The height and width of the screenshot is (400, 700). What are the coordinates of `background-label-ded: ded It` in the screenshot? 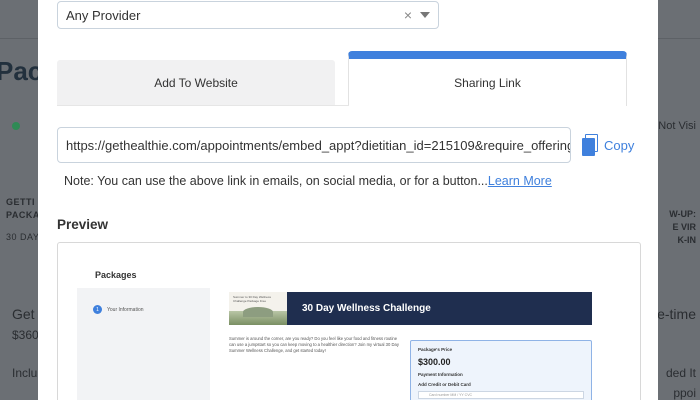 It's located at (680, 373).